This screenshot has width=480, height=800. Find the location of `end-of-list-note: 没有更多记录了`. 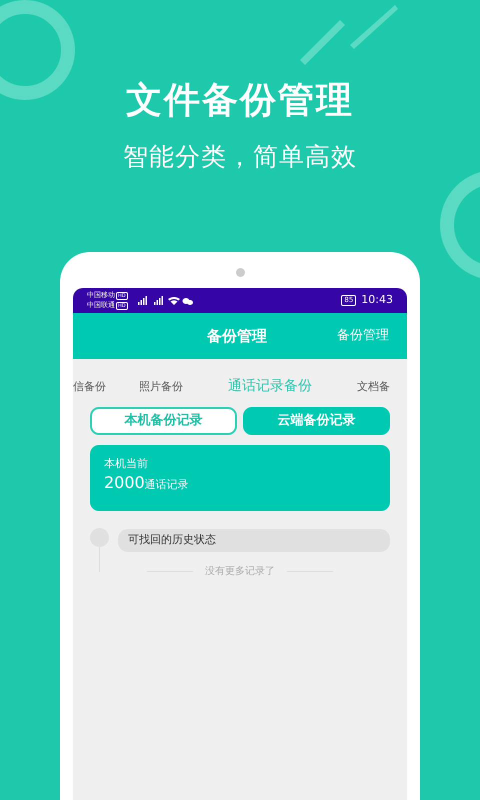

end-of-list-note: 没有更多记录了 is located at coordinates (240, 572).